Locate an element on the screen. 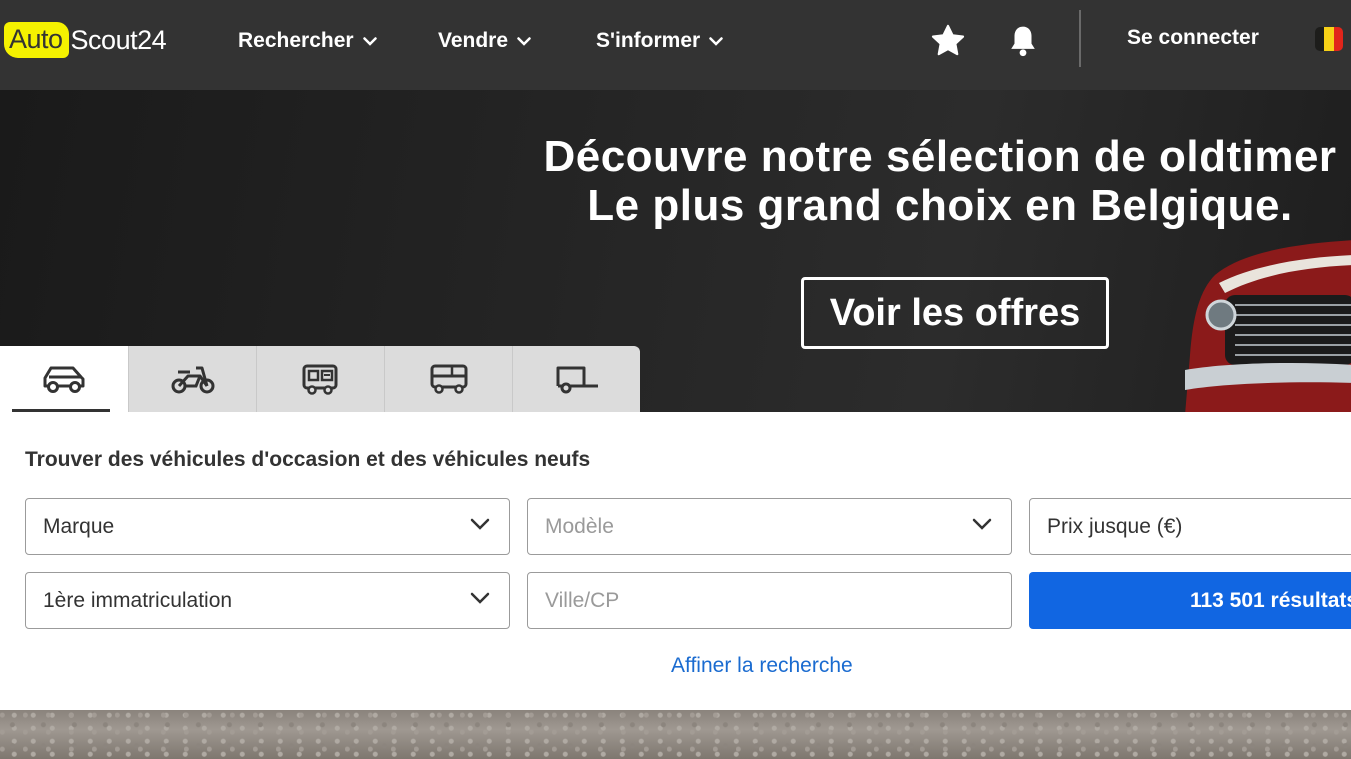 This screenshot has height=759, width=1351. motorbike-icon is located at coordinates (192, 380).